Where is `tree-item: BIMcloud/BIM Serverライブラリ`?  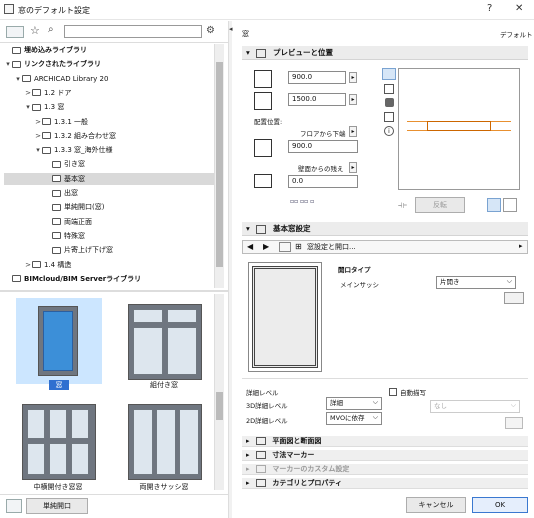
tree-item: BIMcloud/BIM Serverライブラリ is located at coordinates (109, 279).